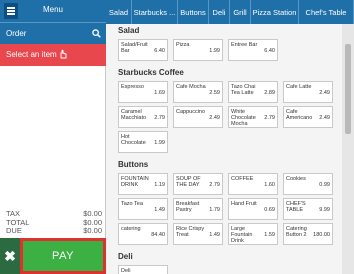  Describe the element at coordinates (308, 92) in the screenshot. I see `menu-item-button: Cafe Latte 2.49` at that location.